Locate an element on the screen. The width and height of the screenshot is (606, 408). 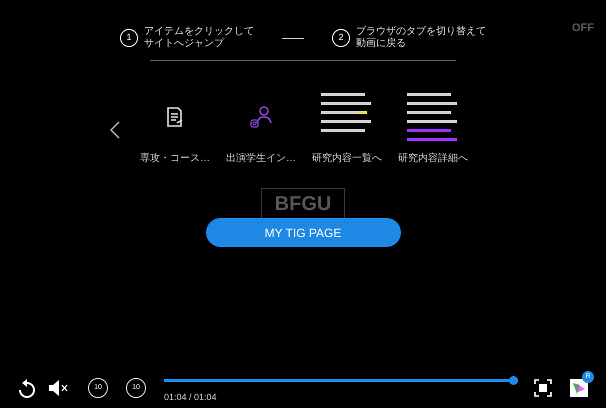
item-label: 研究内容一覧へ is located at coordinates (347, 158).